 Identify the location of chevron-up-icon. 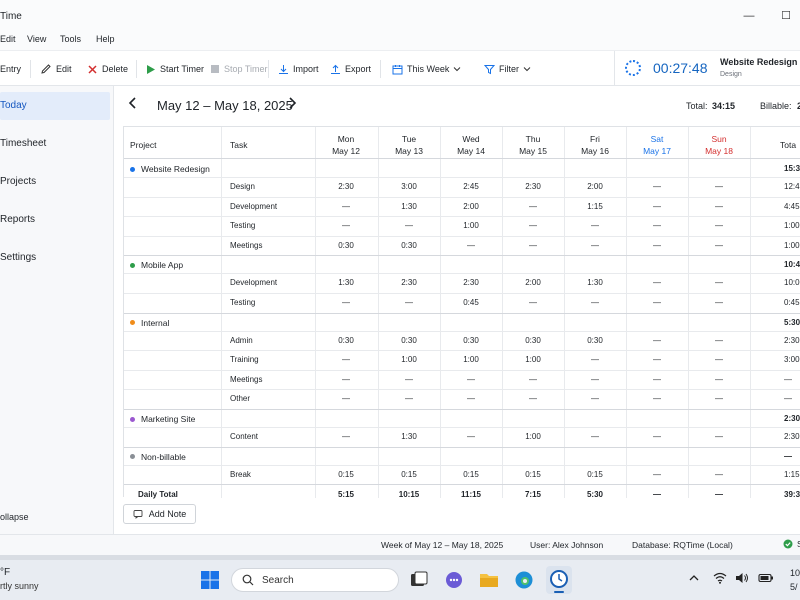
(694, 578).